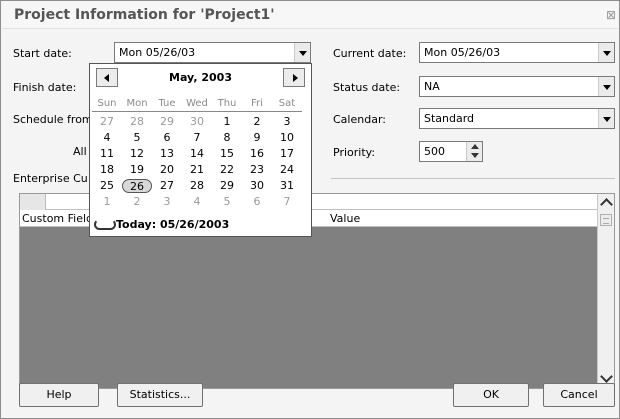  What do you see at coordinates (517, 52) in the screenshot?
I see `current-date-combo: Mon 05/26/03` at bounding box center [517, 52].